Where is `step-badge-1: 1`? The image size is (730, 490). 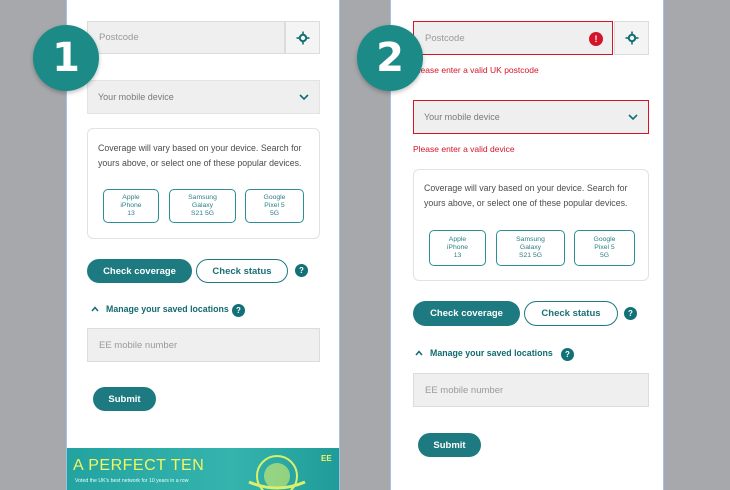
step-badge-1: 1 is located at coordinates (66, 58).